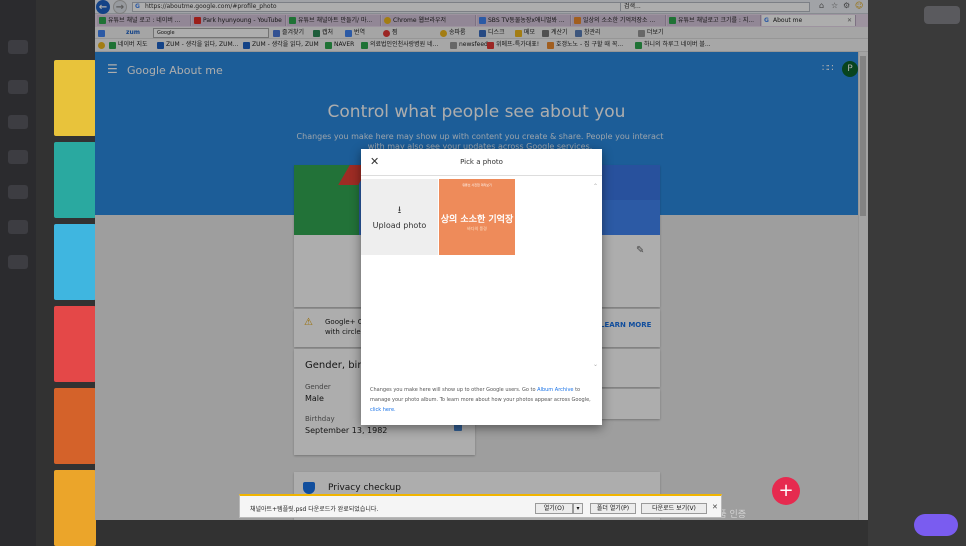 Image resolution: width=966 pixels, height=546 pixels. I want to click on thumb-sub-text: 바다의 풍경, so click(477, 228).